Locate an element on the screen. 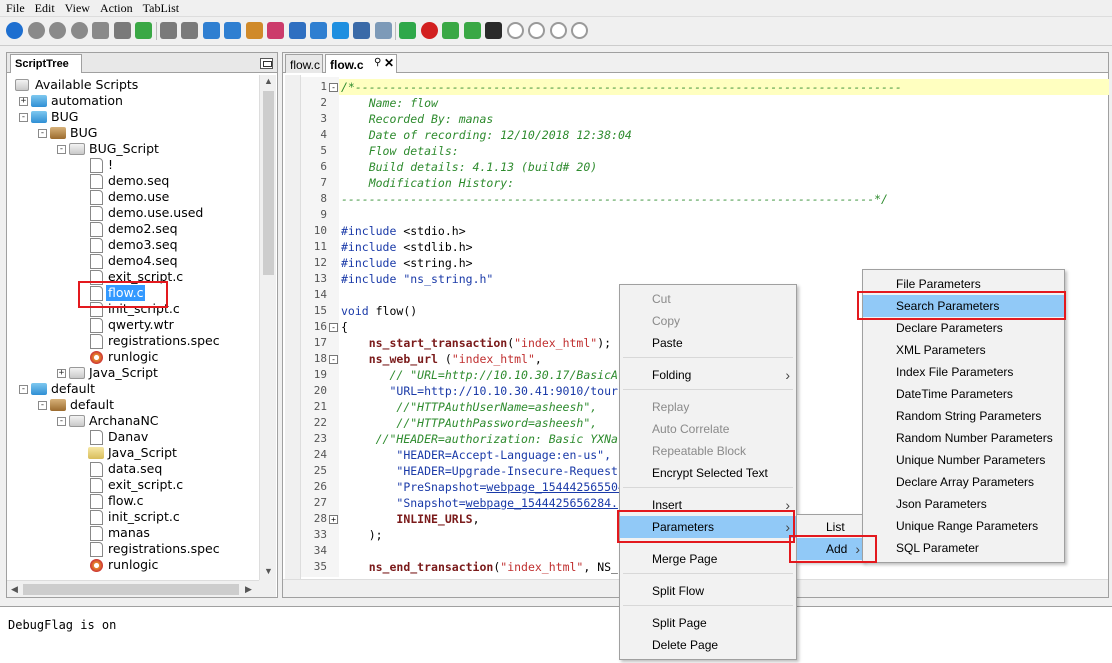 This screenshot has height=663, width=1112. code-line: #include <string.h> is located at coordinates (407, 263).